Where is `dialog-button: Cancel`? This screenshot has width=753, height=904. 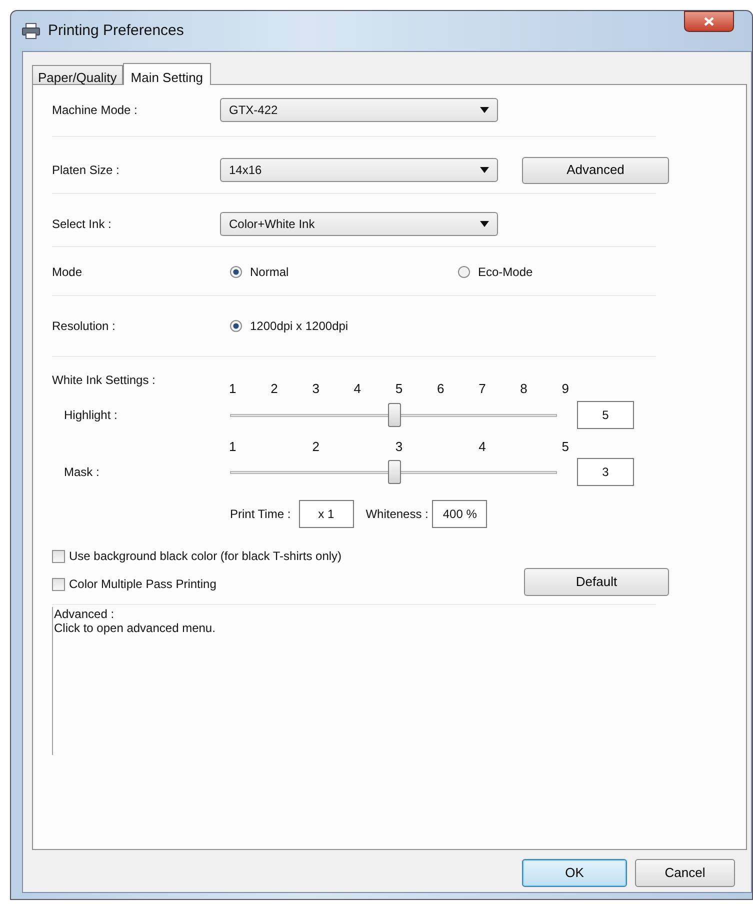 dialog-button: Cancel is located at coordinates (685, 873).